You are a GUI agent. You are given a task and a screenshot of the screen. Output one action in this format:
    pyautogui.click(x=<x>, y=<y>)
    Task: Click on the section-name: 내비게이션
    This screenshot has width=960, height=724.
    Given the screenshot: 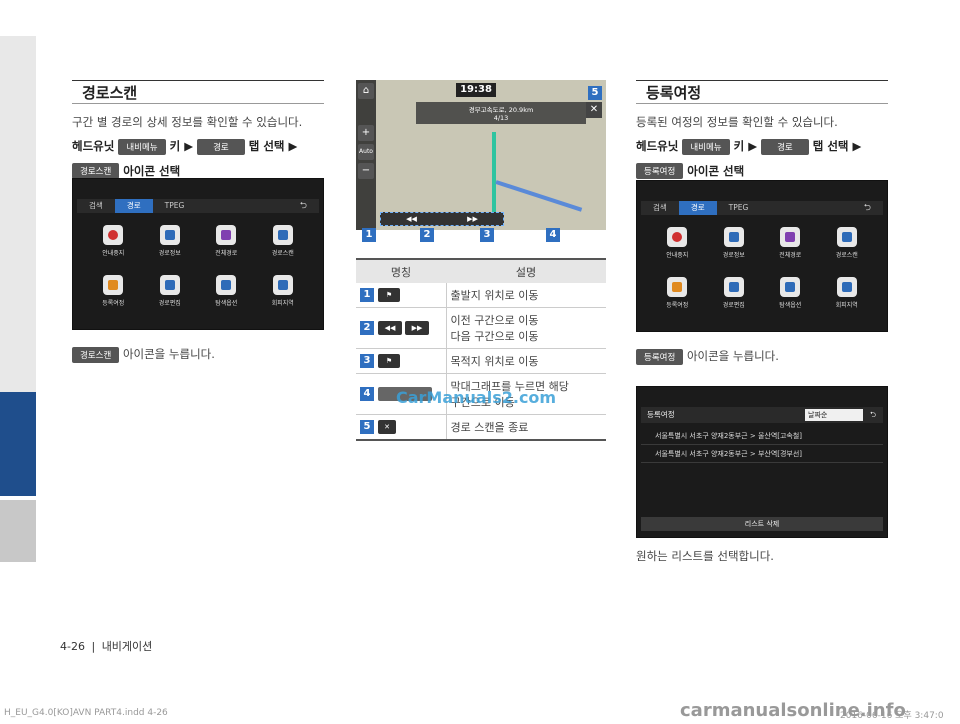 What is the action you would take?
    pyautogui.click(x=127, y=646)
    